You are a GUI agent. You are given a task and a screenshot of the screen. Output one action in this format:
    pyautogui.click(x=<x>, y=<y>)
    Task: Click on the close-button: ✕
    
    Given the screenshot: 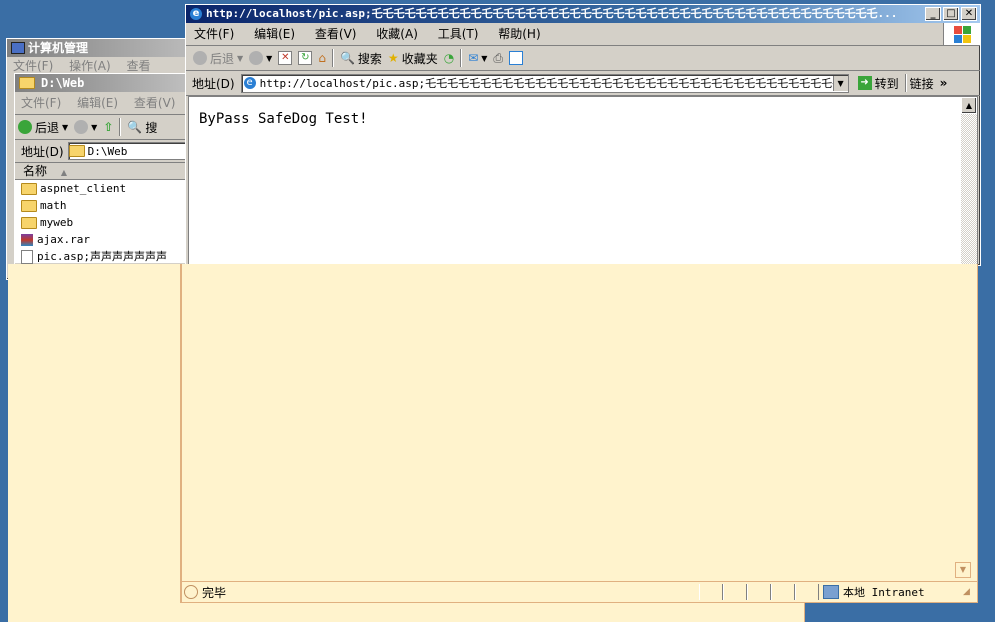 What is the action you would take?
    pyautogui.click(x=969, y=14)
    